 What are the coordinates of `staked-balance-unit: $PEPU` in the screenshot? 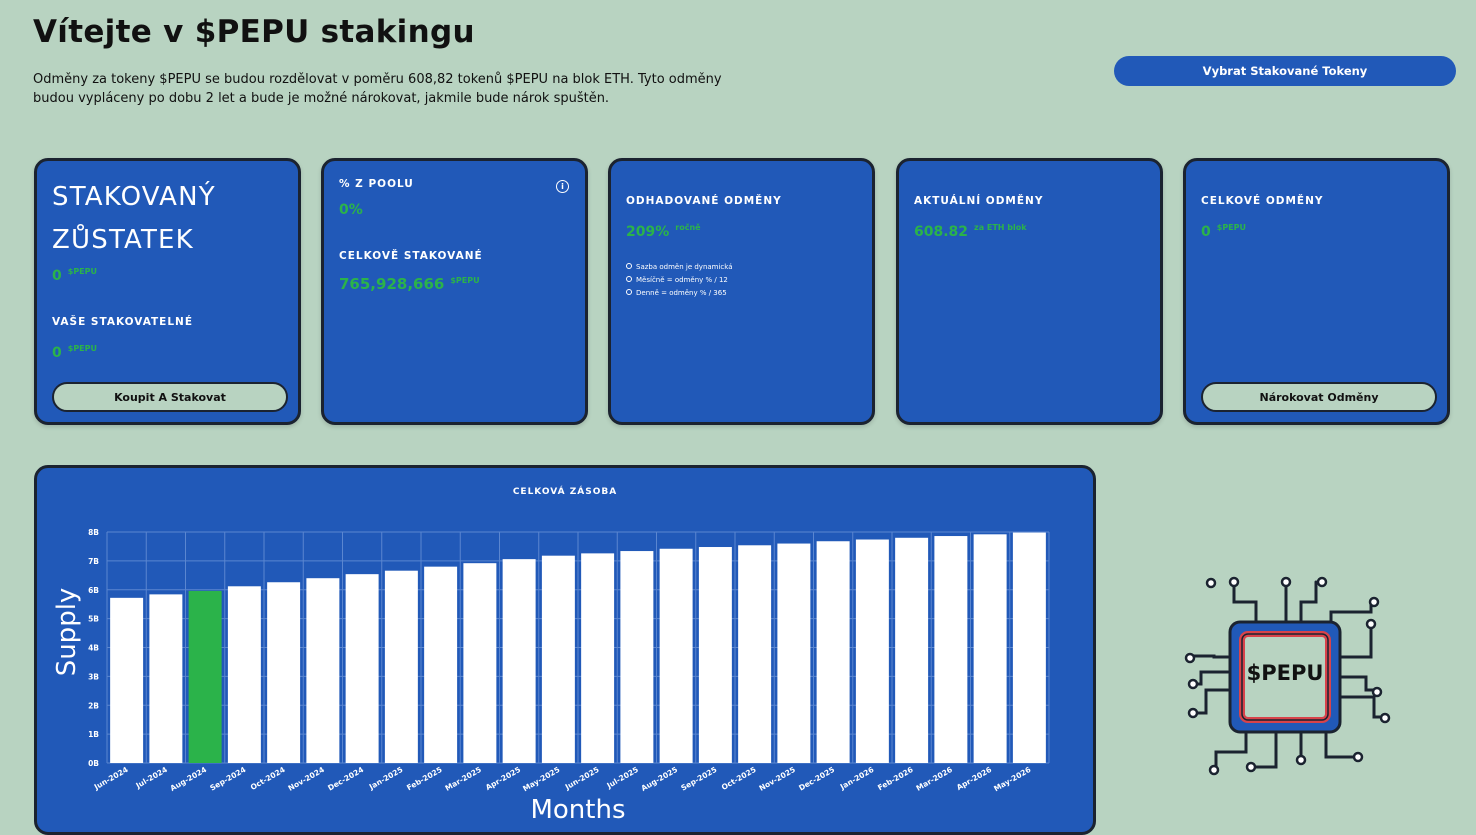 It's located at (82, 271).